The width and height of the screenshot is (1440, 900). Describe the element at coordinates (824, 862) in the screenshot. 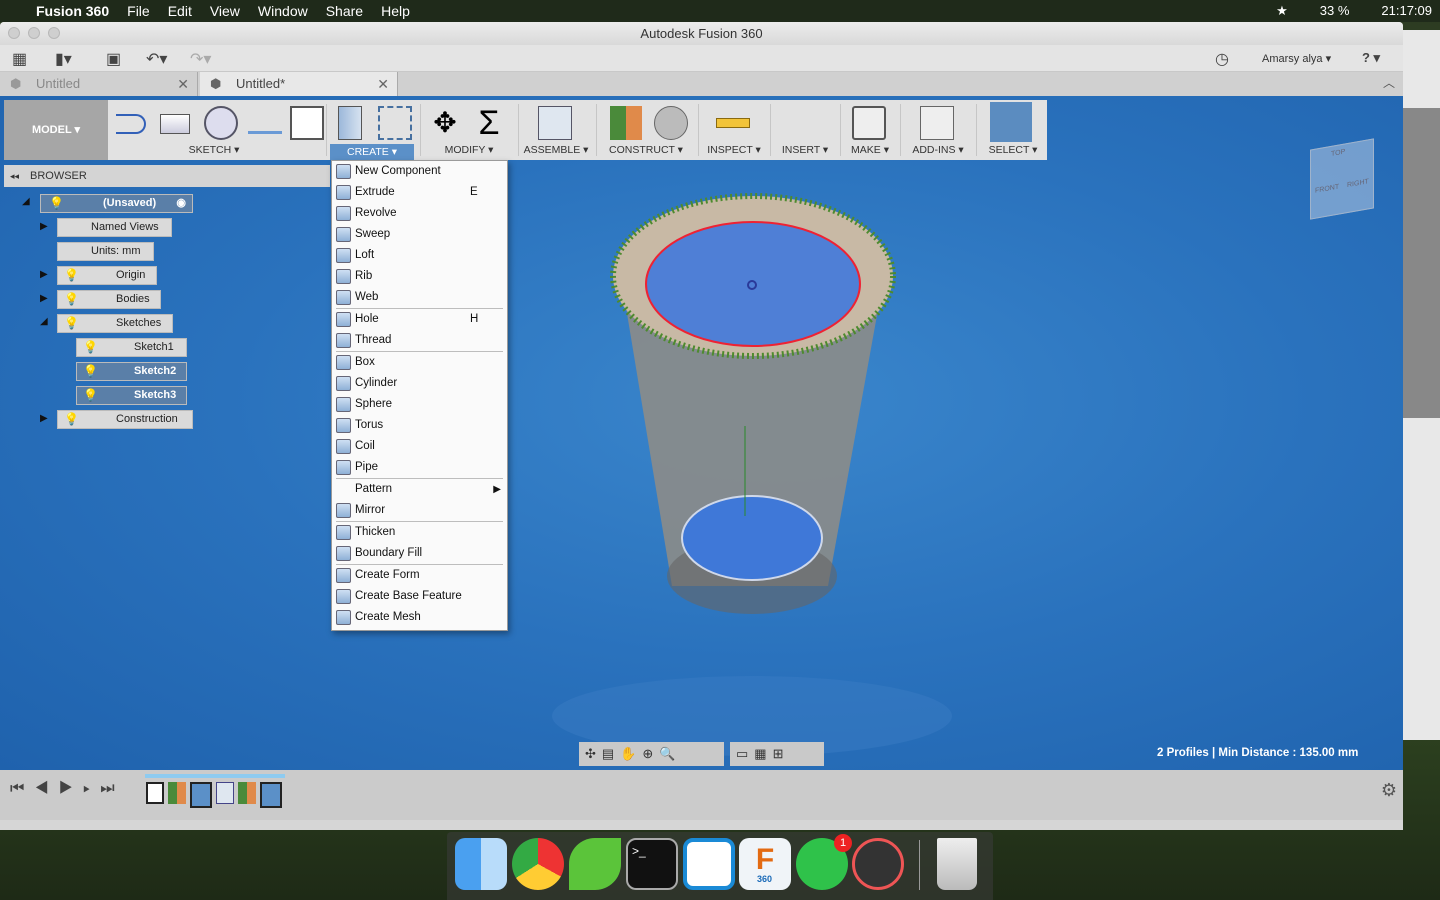

I see `whatsapp-icon: 1` at that location.